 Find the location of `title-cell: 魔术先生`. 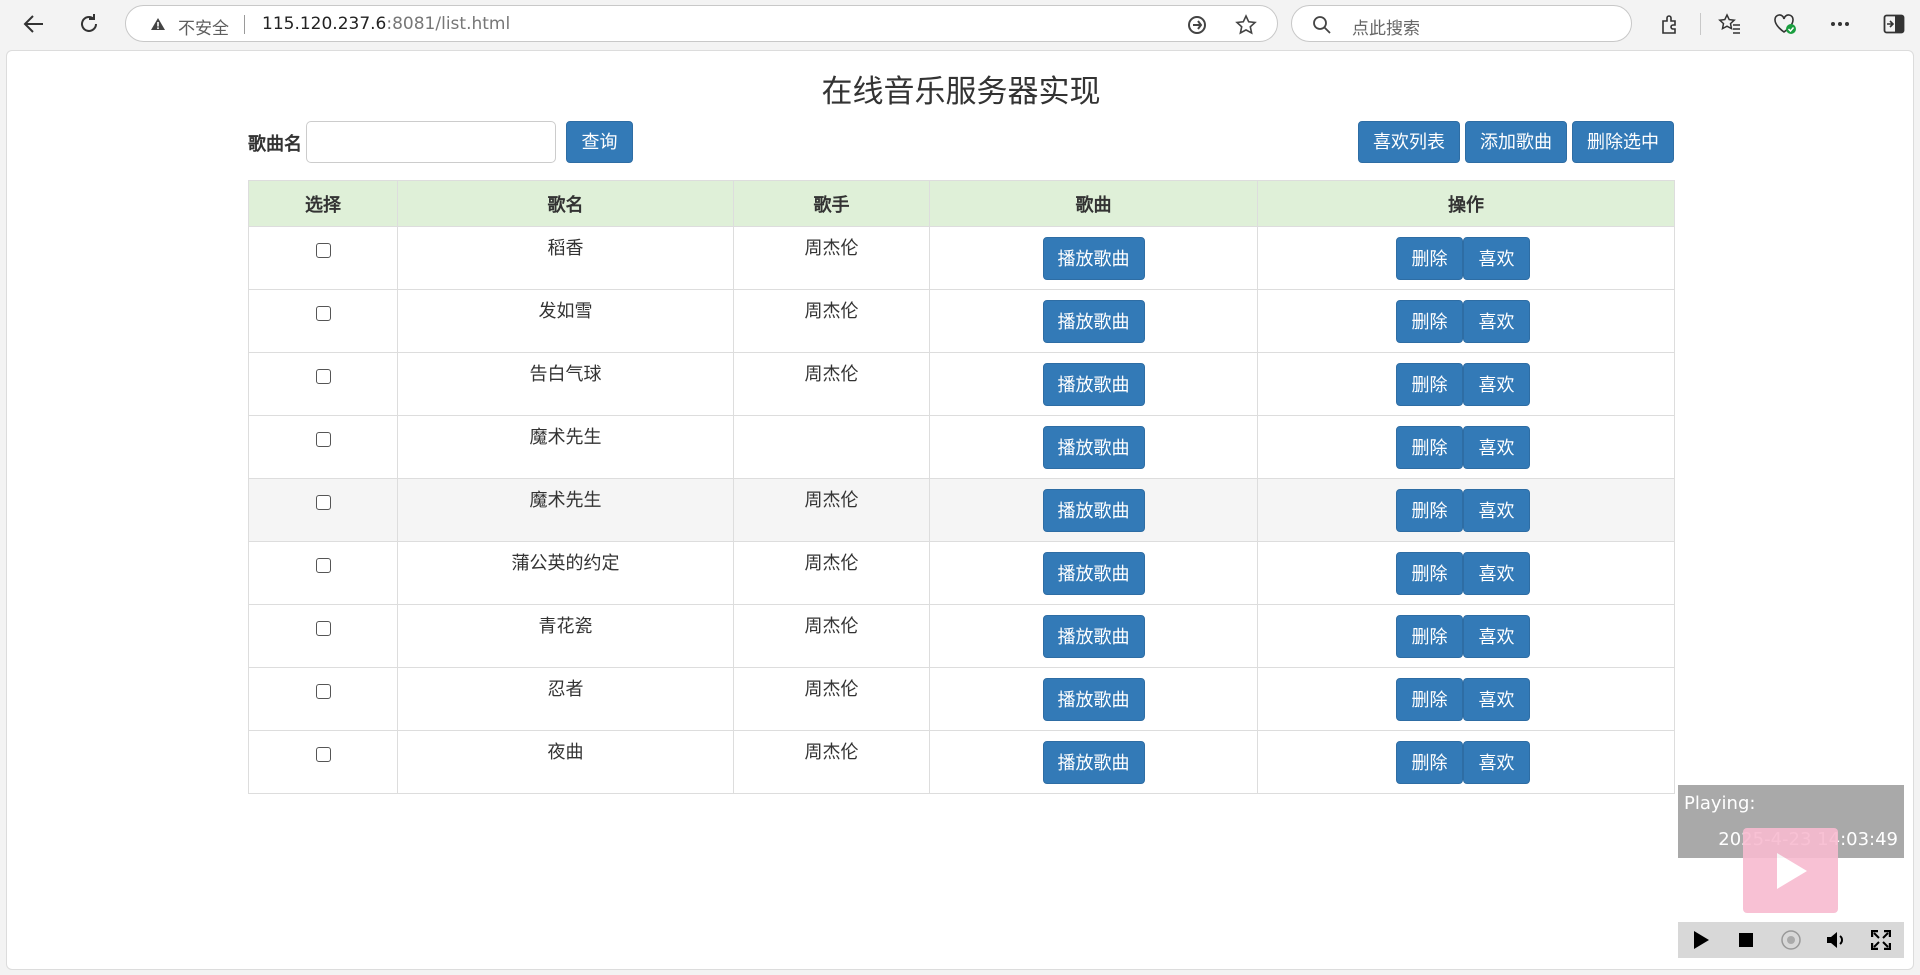

title-cell: 魔术先生 is located at coordinates (565, 510).